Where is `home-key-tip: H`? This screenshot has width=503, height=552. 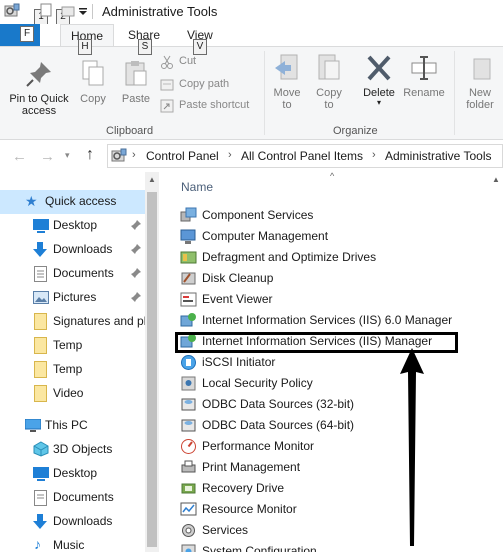 home-key-tip: H is located at coordinates (85, 47).